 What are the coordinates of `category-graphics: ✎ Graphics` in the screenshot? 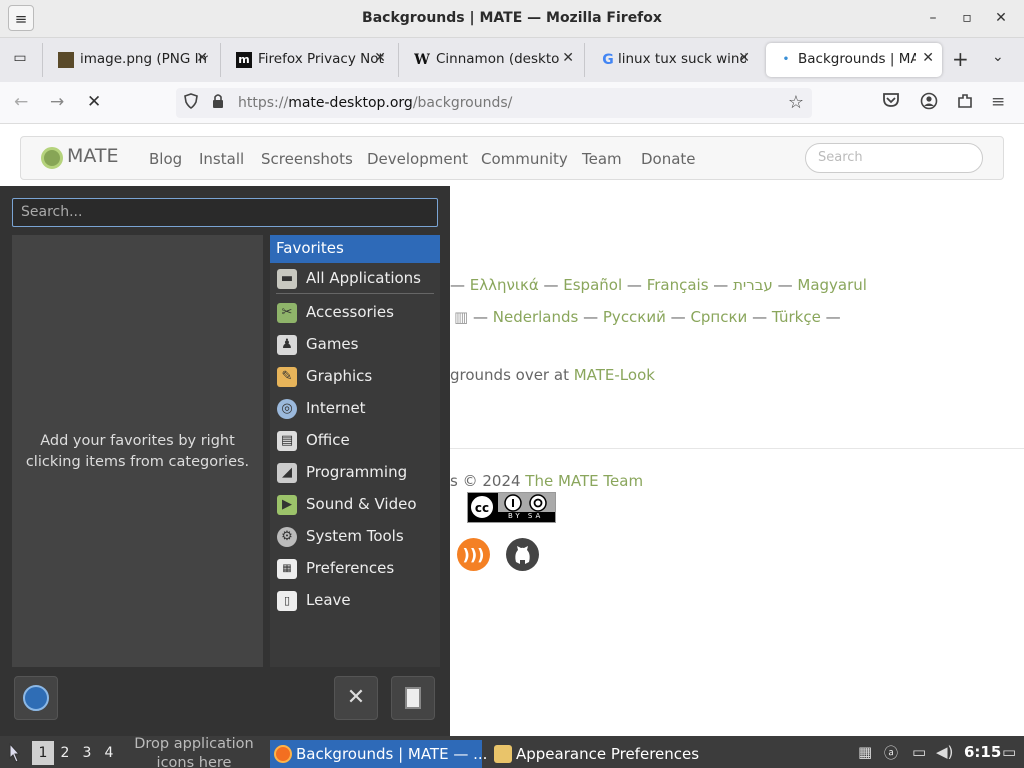 It's located at (355, 377).